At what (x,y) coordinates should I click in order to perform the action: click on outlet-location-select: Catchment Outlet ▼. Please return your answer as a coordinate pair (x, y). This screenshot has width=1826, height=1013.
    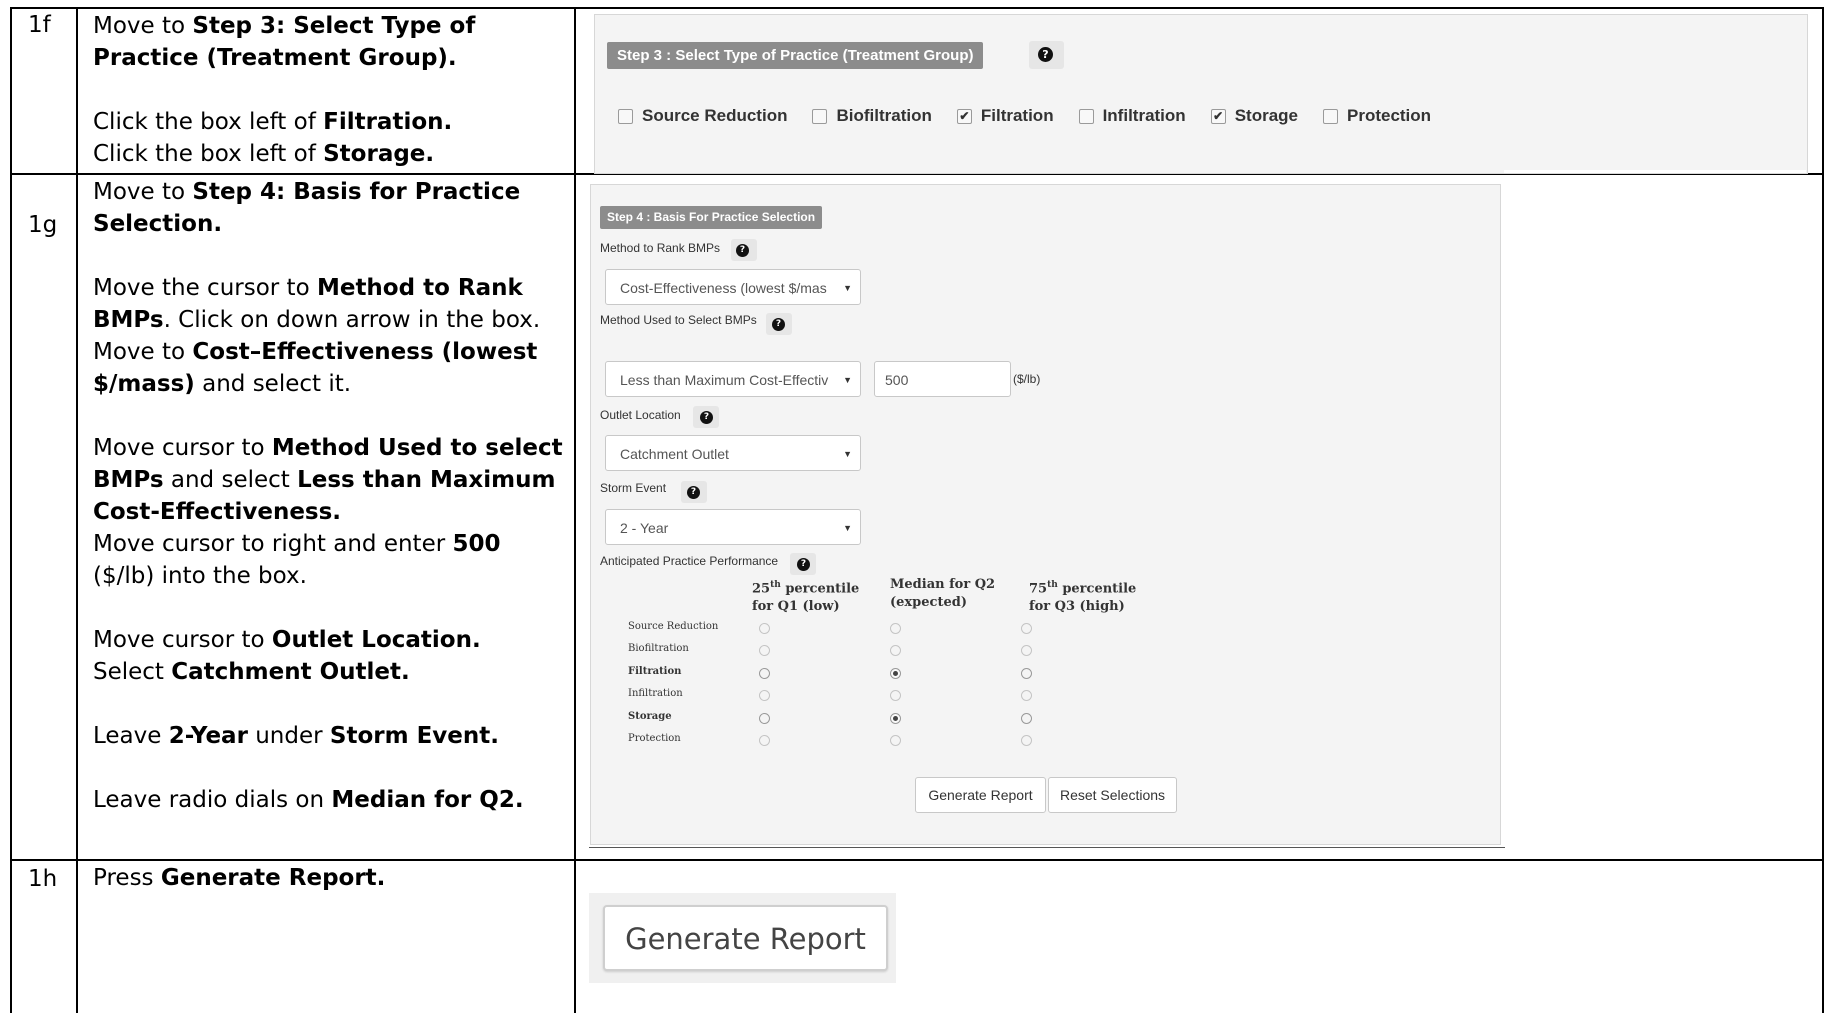
    Looking at the image, I should click on (733, 453).